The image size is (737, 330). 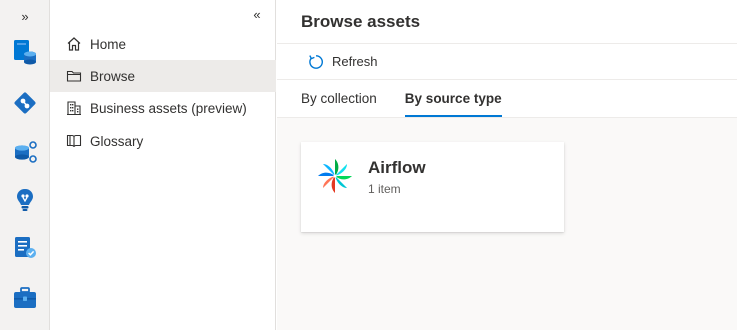 I want to click on data-catalog-icon, so click(x=25, y=103).